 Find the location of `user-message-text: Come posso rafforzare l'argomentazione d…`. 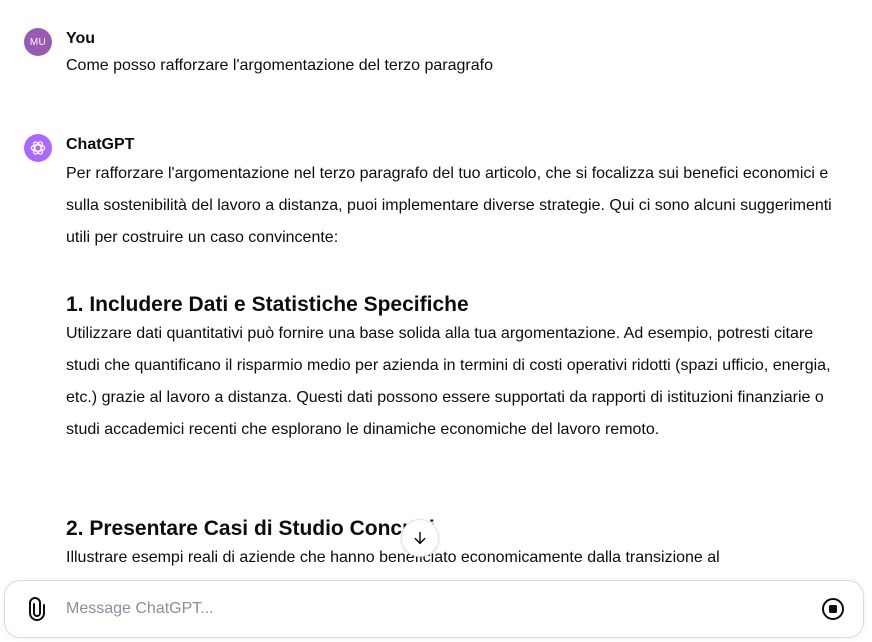

user-message-text: Come posso rafforzare l'argomentazione d… is located at coordinates (279, 65).